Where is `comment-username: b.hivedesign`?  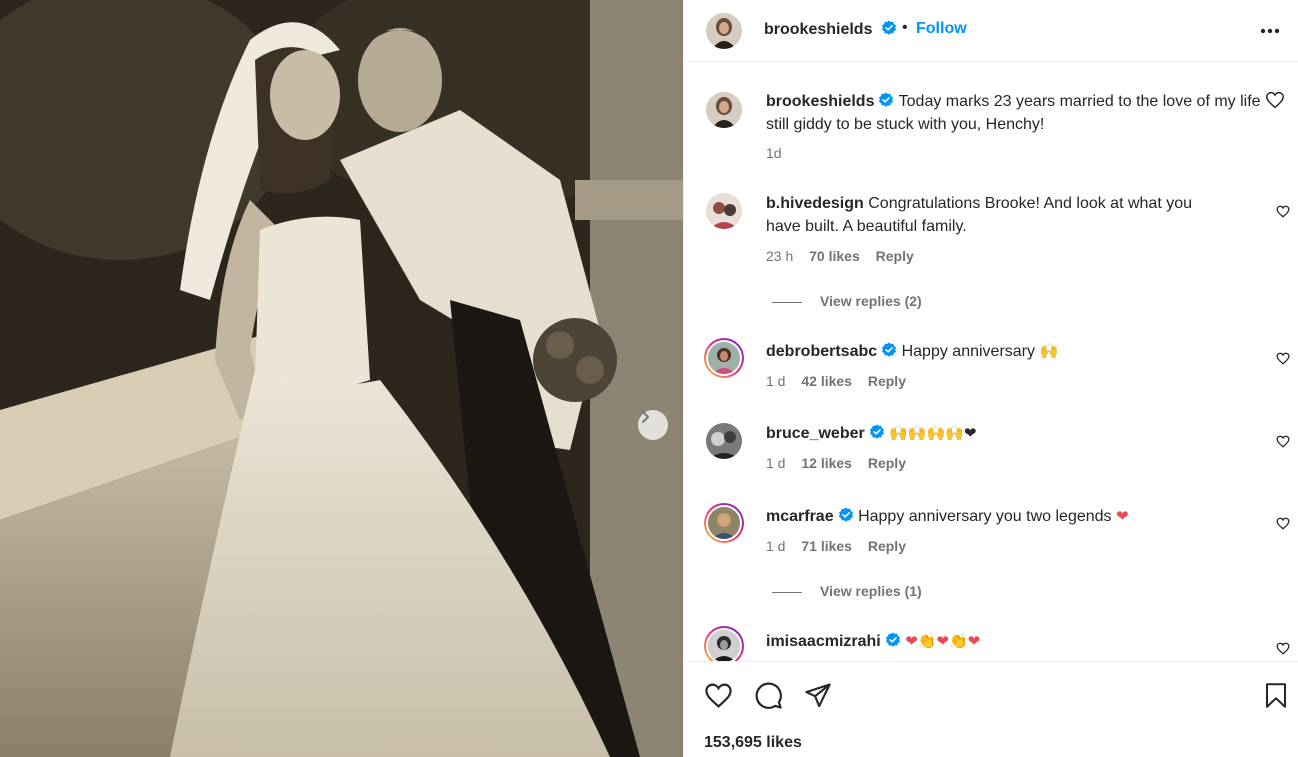 comment-username: b.hivedesign is located at coordinates (815, 203).